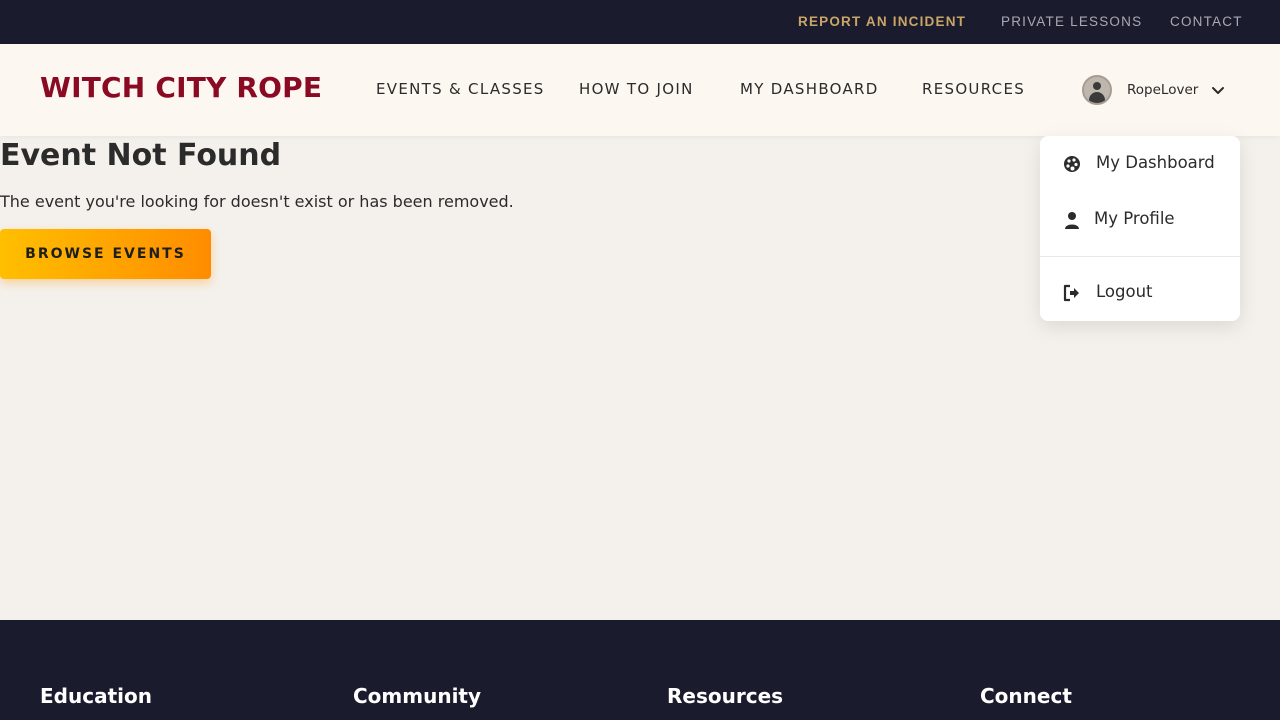  Describe the element at coordinates (1072, 220) in the screenshot. I see `user-icon` at that location.